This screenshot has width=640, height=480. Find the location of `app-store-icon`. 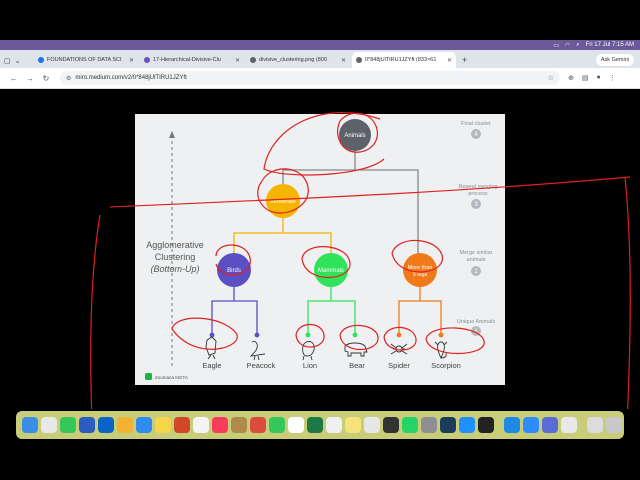

app-store-icon is located at coordinates (467, 425).